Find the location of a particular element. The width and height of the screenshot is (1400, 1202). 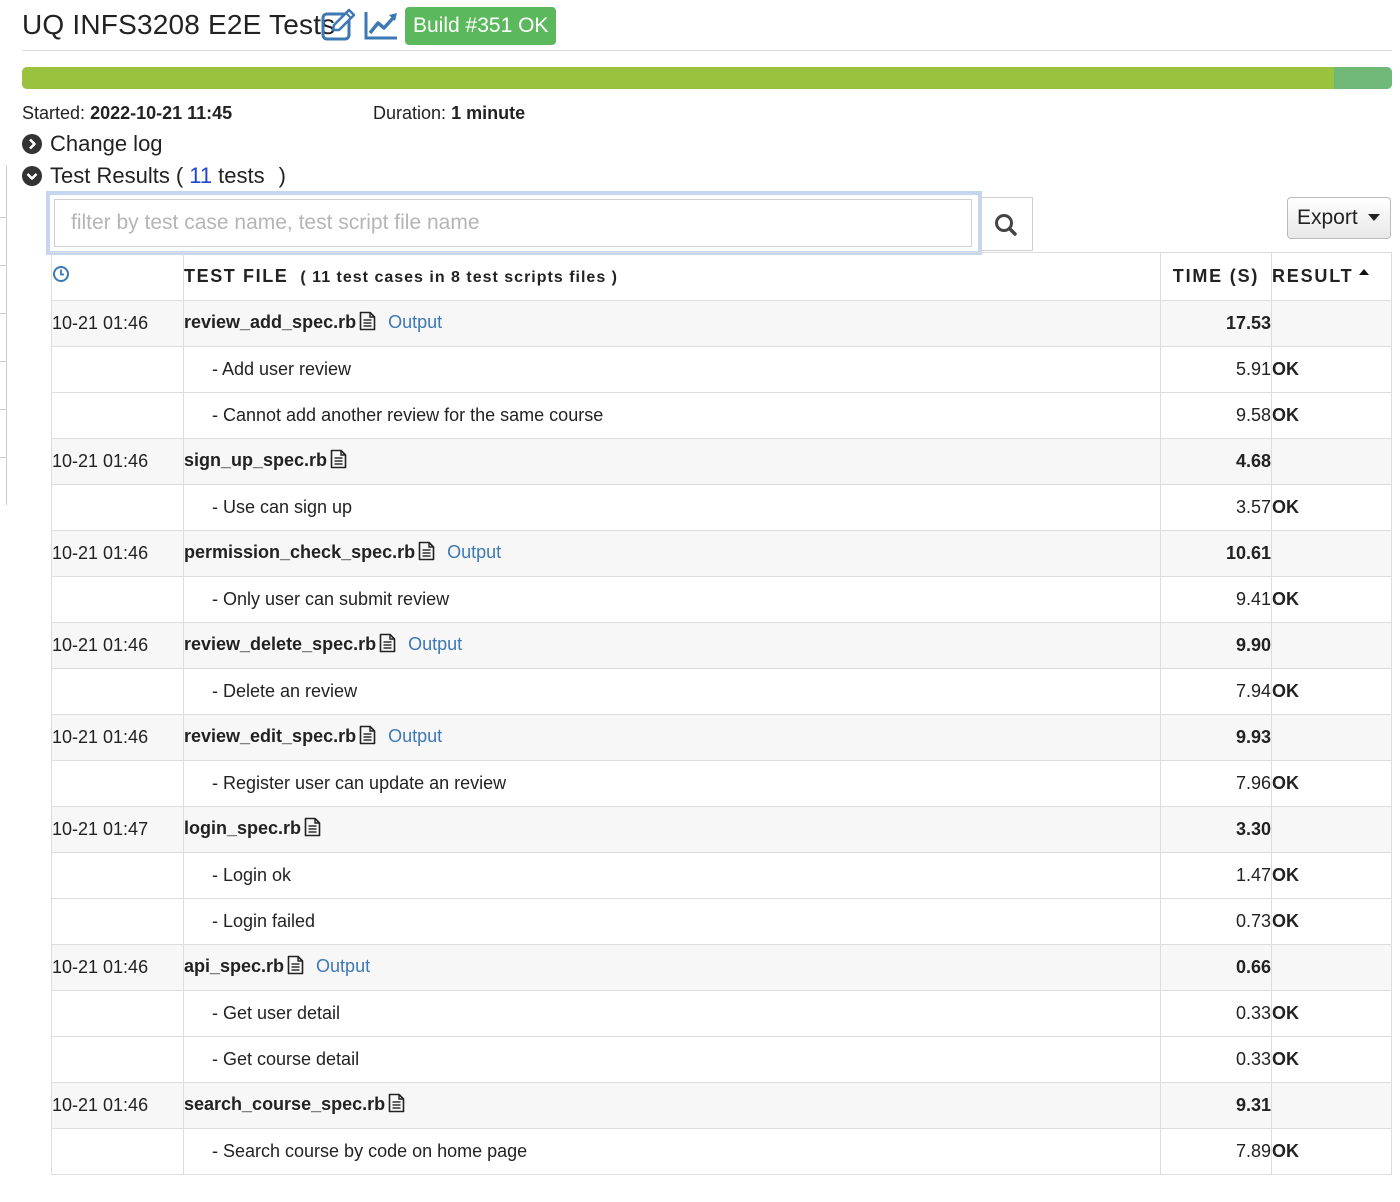

case-duration: 5.91 is located at coordinates (1216, 369).